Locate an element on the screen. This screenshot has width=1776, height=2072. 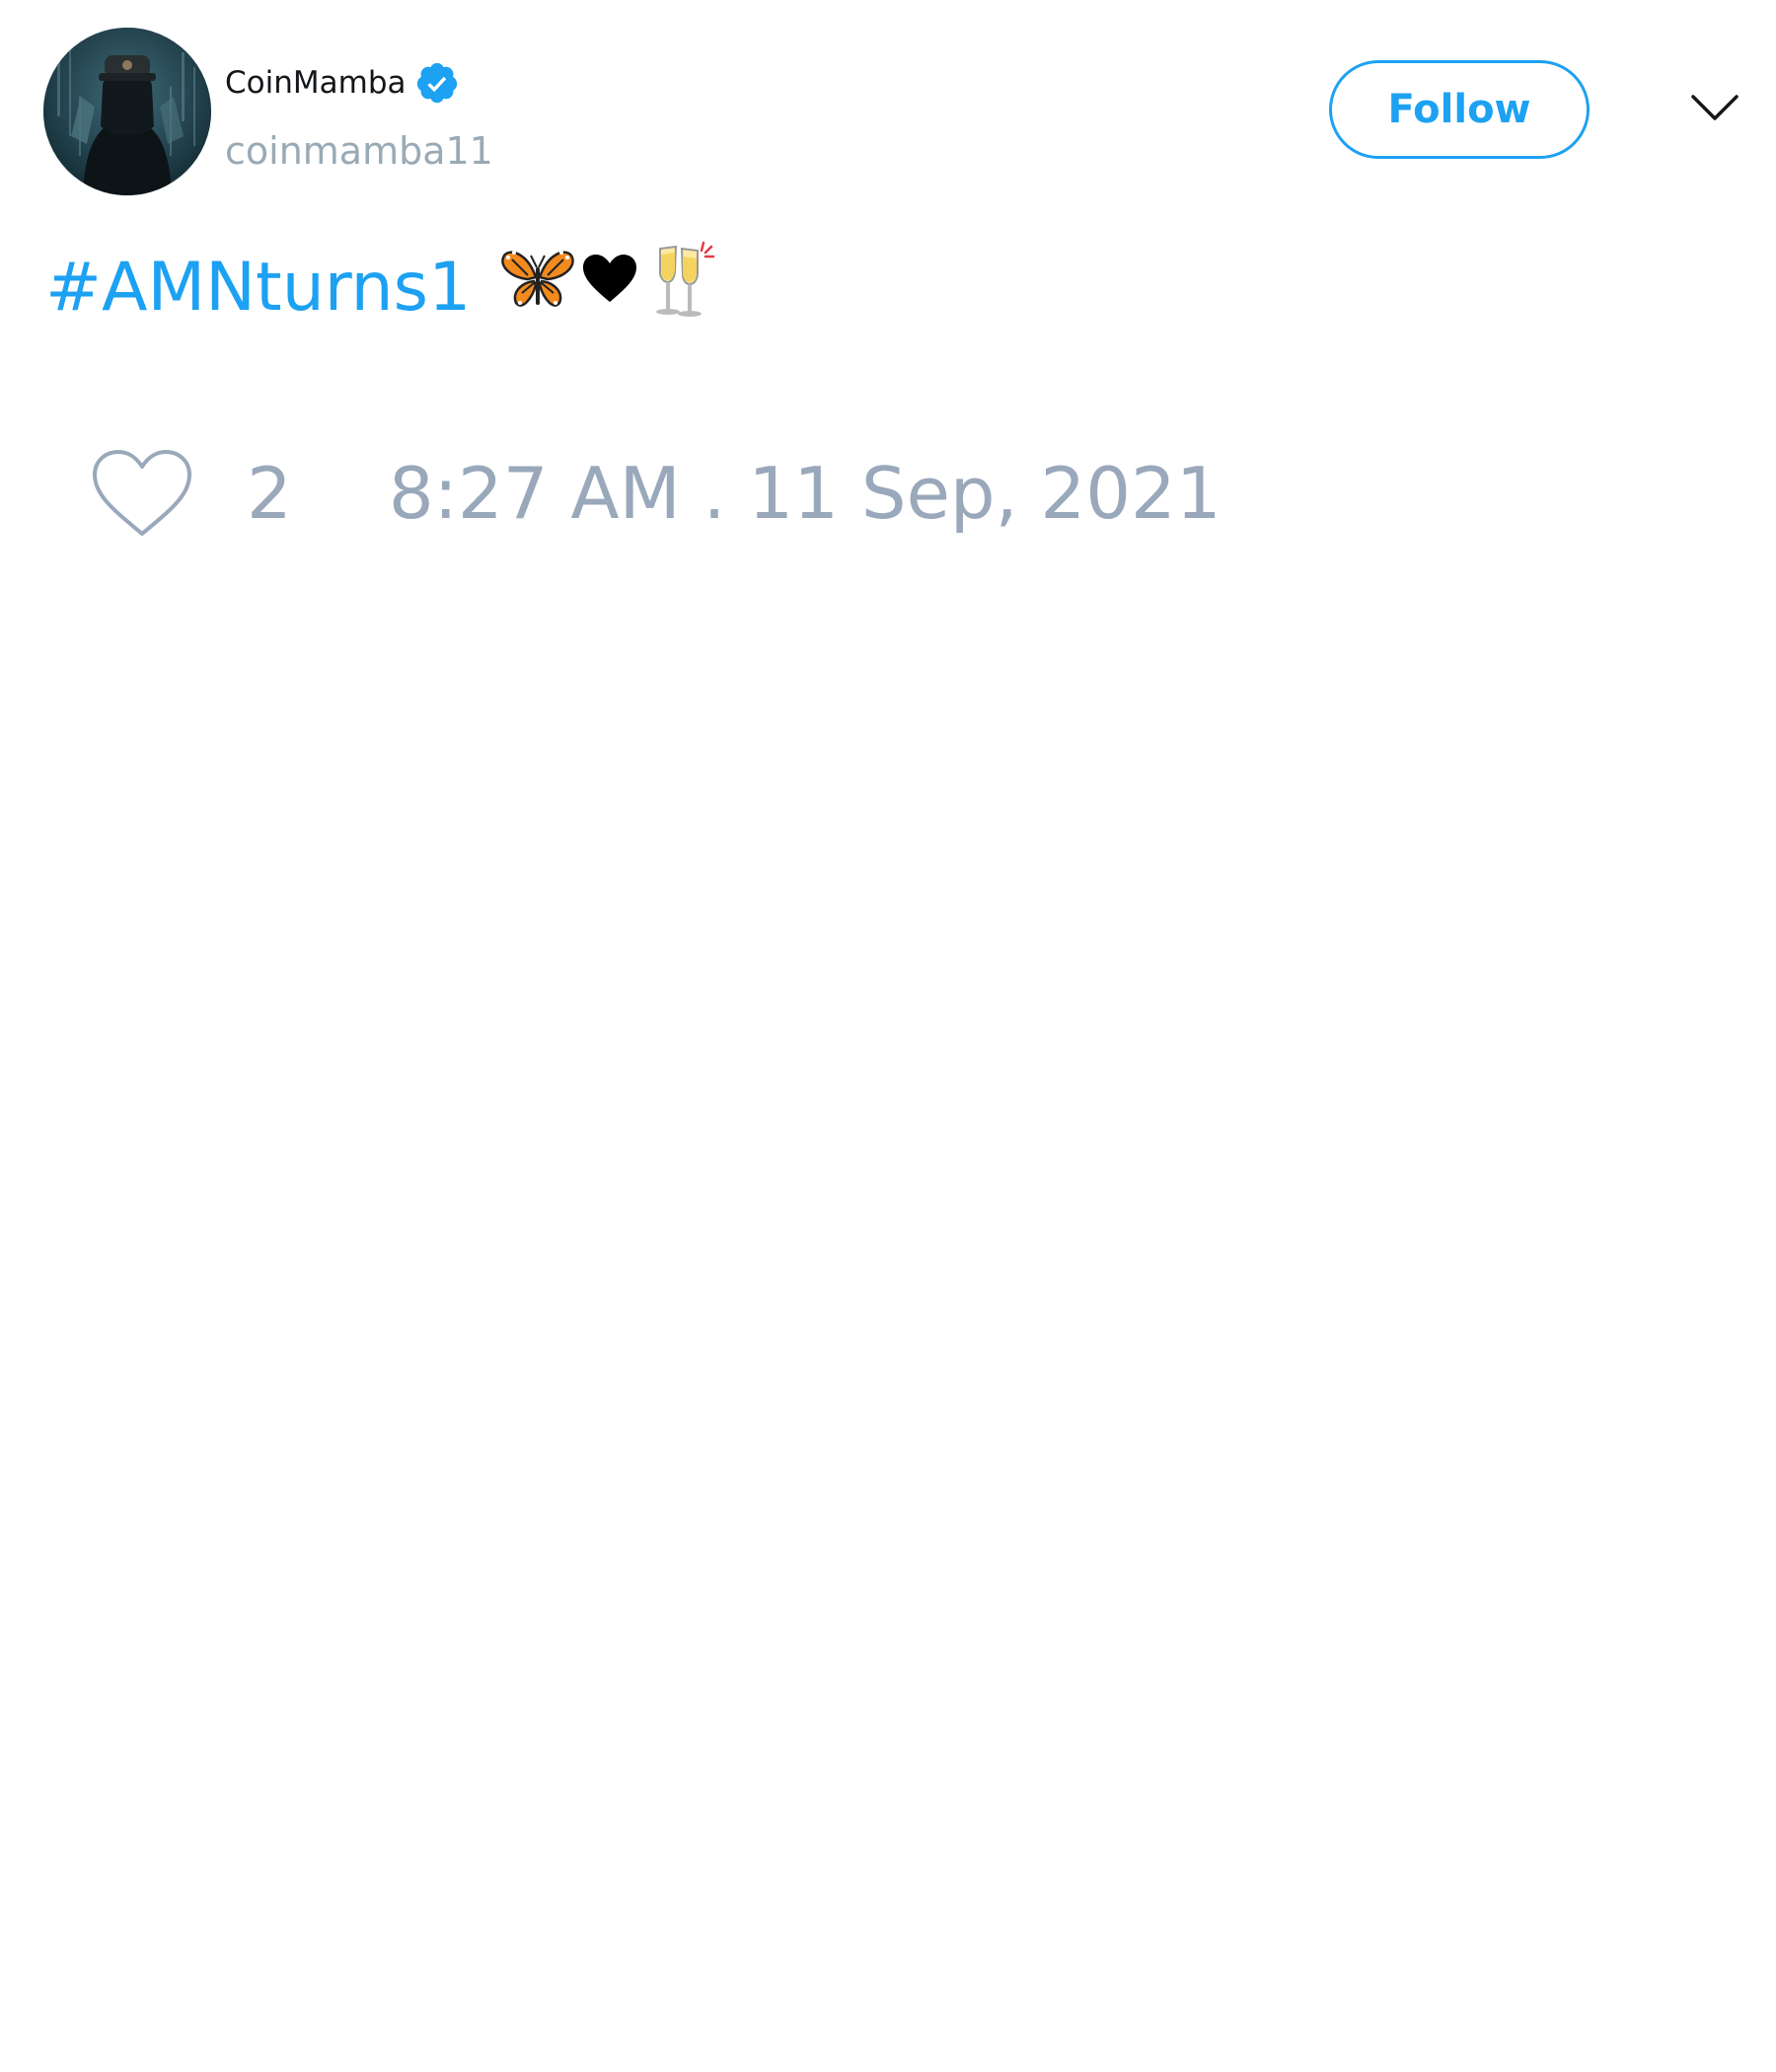
avatar is located at coordinates (127, 112).